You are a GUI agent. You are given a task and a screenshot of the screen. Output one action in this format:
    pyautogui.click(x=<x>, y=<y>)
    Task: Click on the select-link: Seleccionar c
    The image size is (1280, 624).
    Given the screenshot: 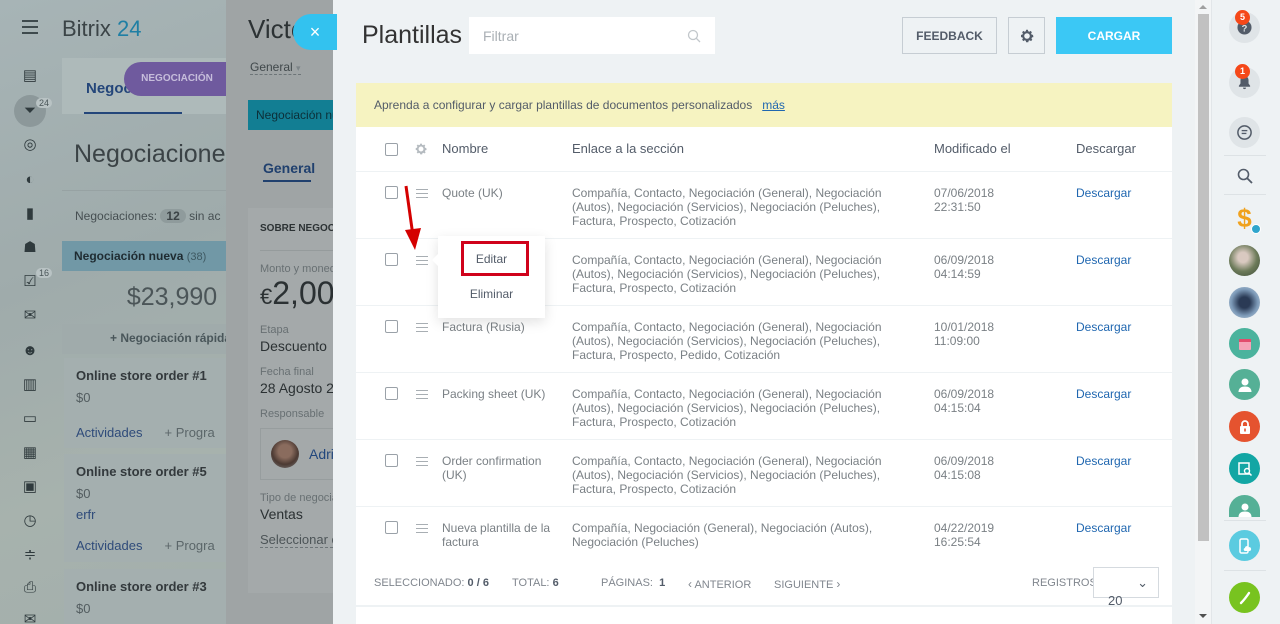 What is the action you would take?
    pyautogui.click(x=299, y=540)
    